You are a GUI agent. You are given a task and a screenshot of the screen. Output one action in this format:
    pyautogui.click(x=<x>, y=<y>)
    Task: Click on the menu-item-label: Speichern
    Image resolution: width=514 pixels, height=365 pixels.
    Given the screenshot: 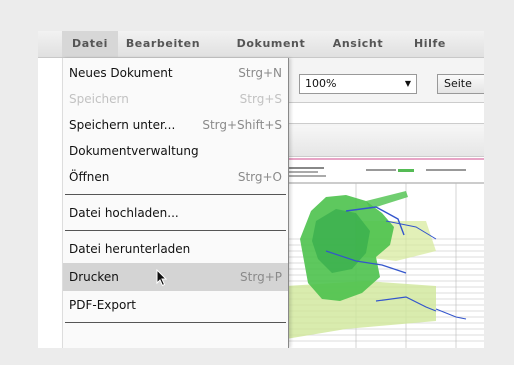 What is the action you would take?
    pyautogui.click(x=99, y=99)
    